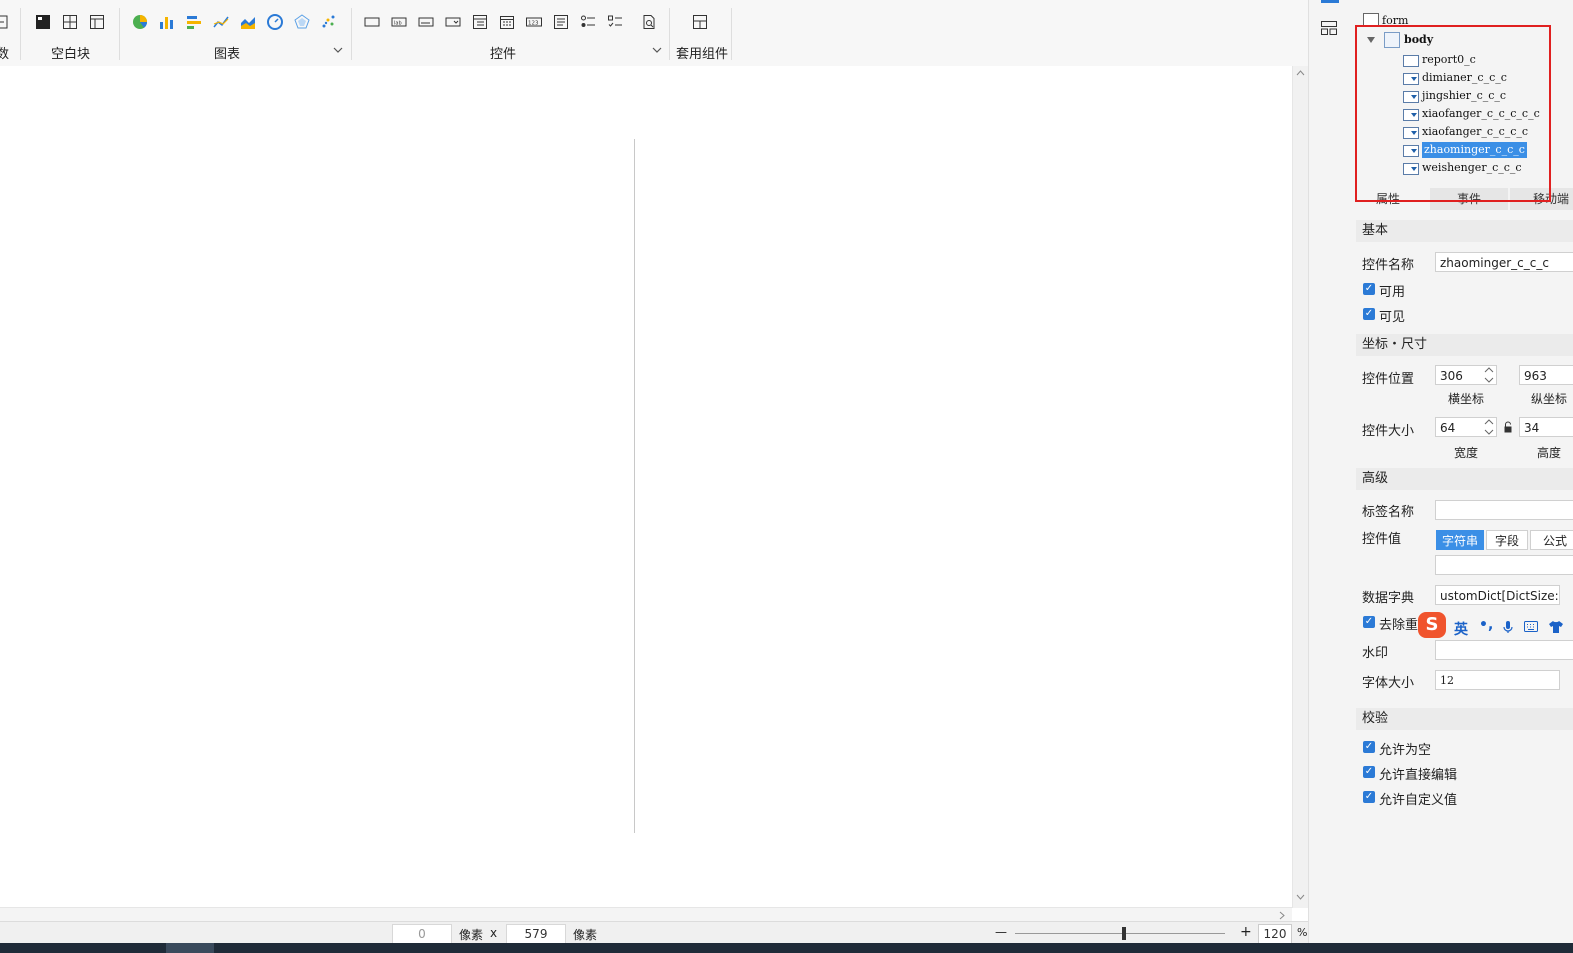  What do you see at coordinates (1432, 625) in the screenshot?
I see `sogou-logo-icon: S` at bounding box center [1432, 625].